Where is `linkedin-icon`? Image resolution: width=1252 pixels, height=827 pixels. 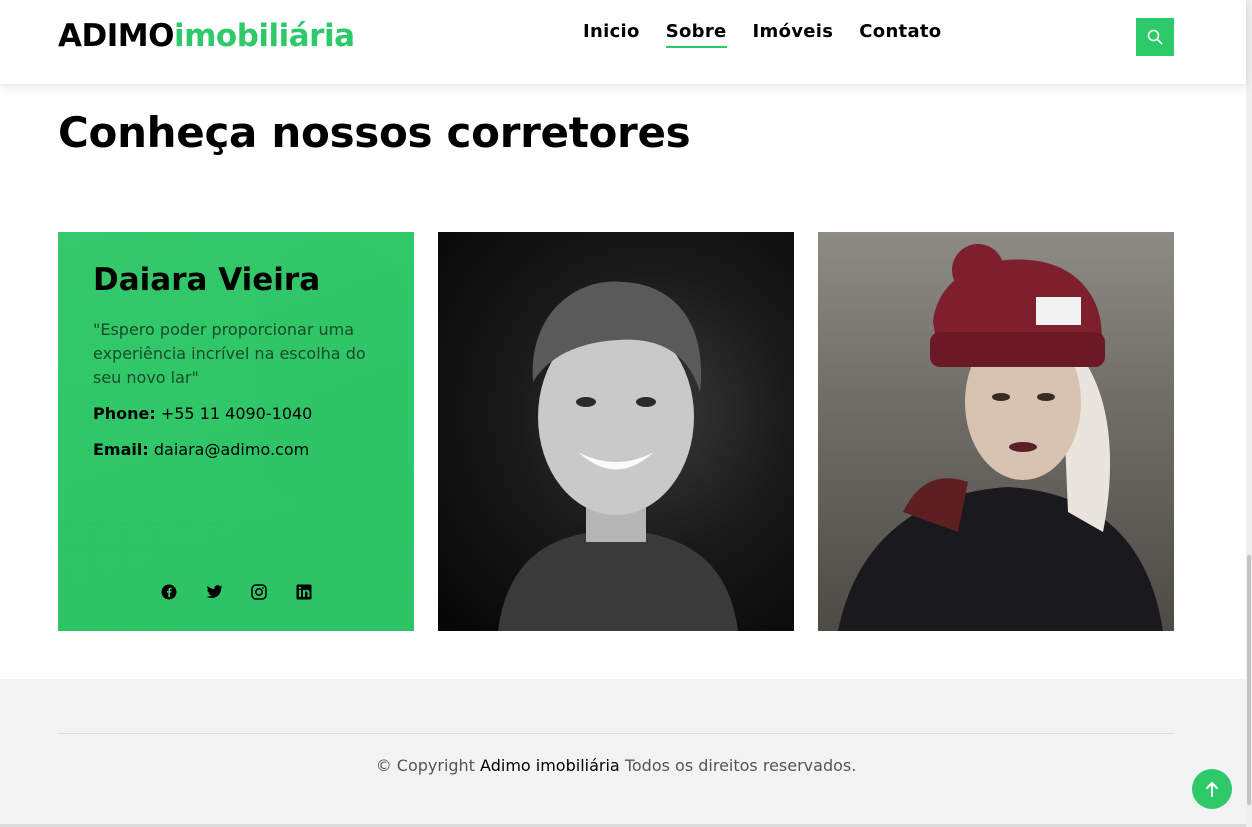
linkedin-icon is located at coordinates (304, 592).